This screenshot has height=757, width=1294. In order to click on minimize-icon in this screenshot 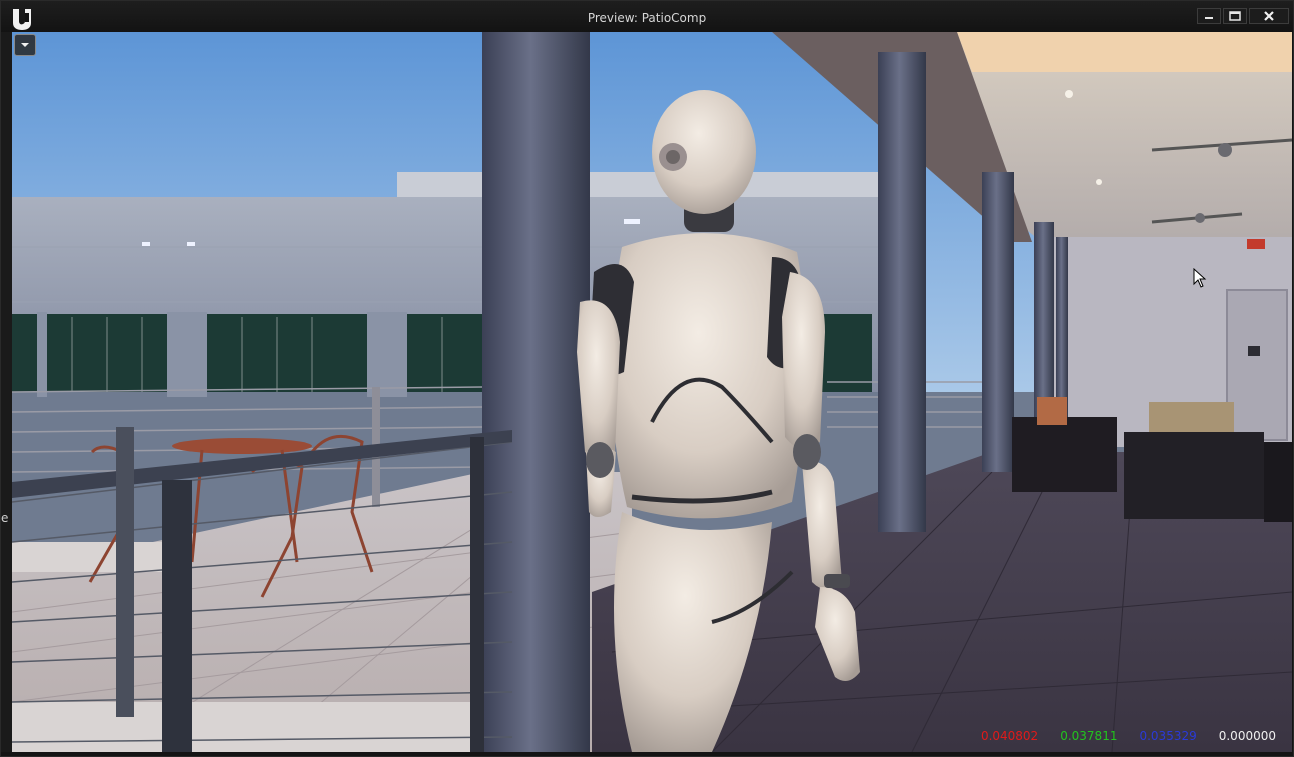, I will do `click(1209, 18)`.